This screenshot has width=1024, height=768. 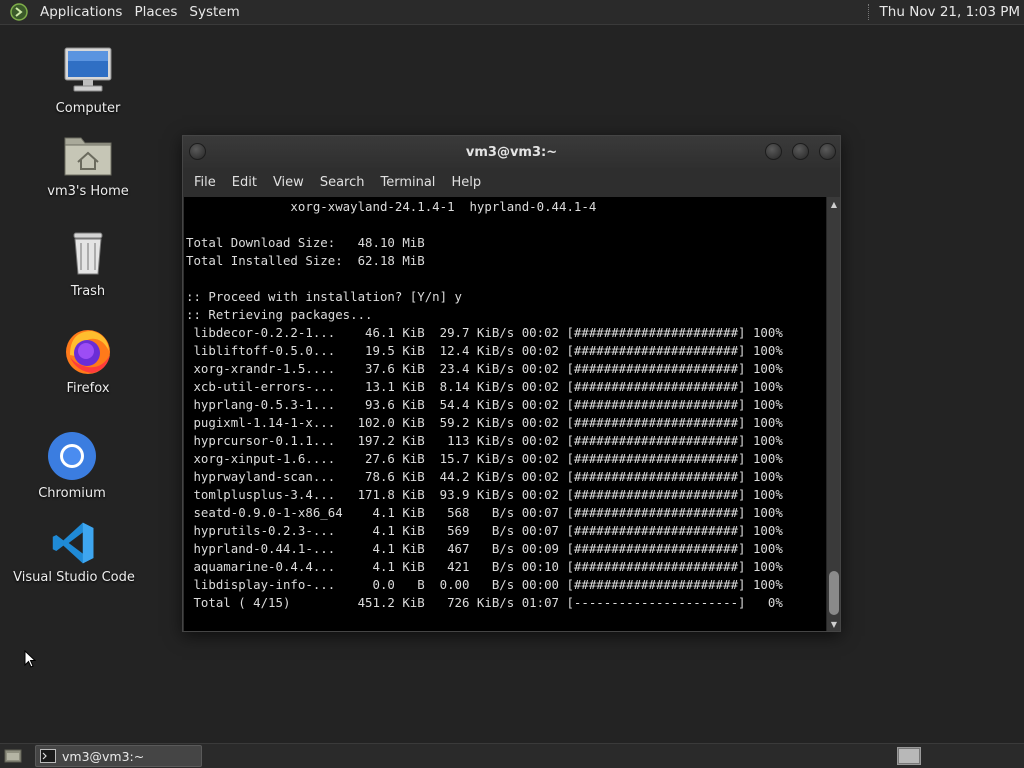 I want to click on desktop-icon-chromium: Chromium, so click(x=72, y=465).